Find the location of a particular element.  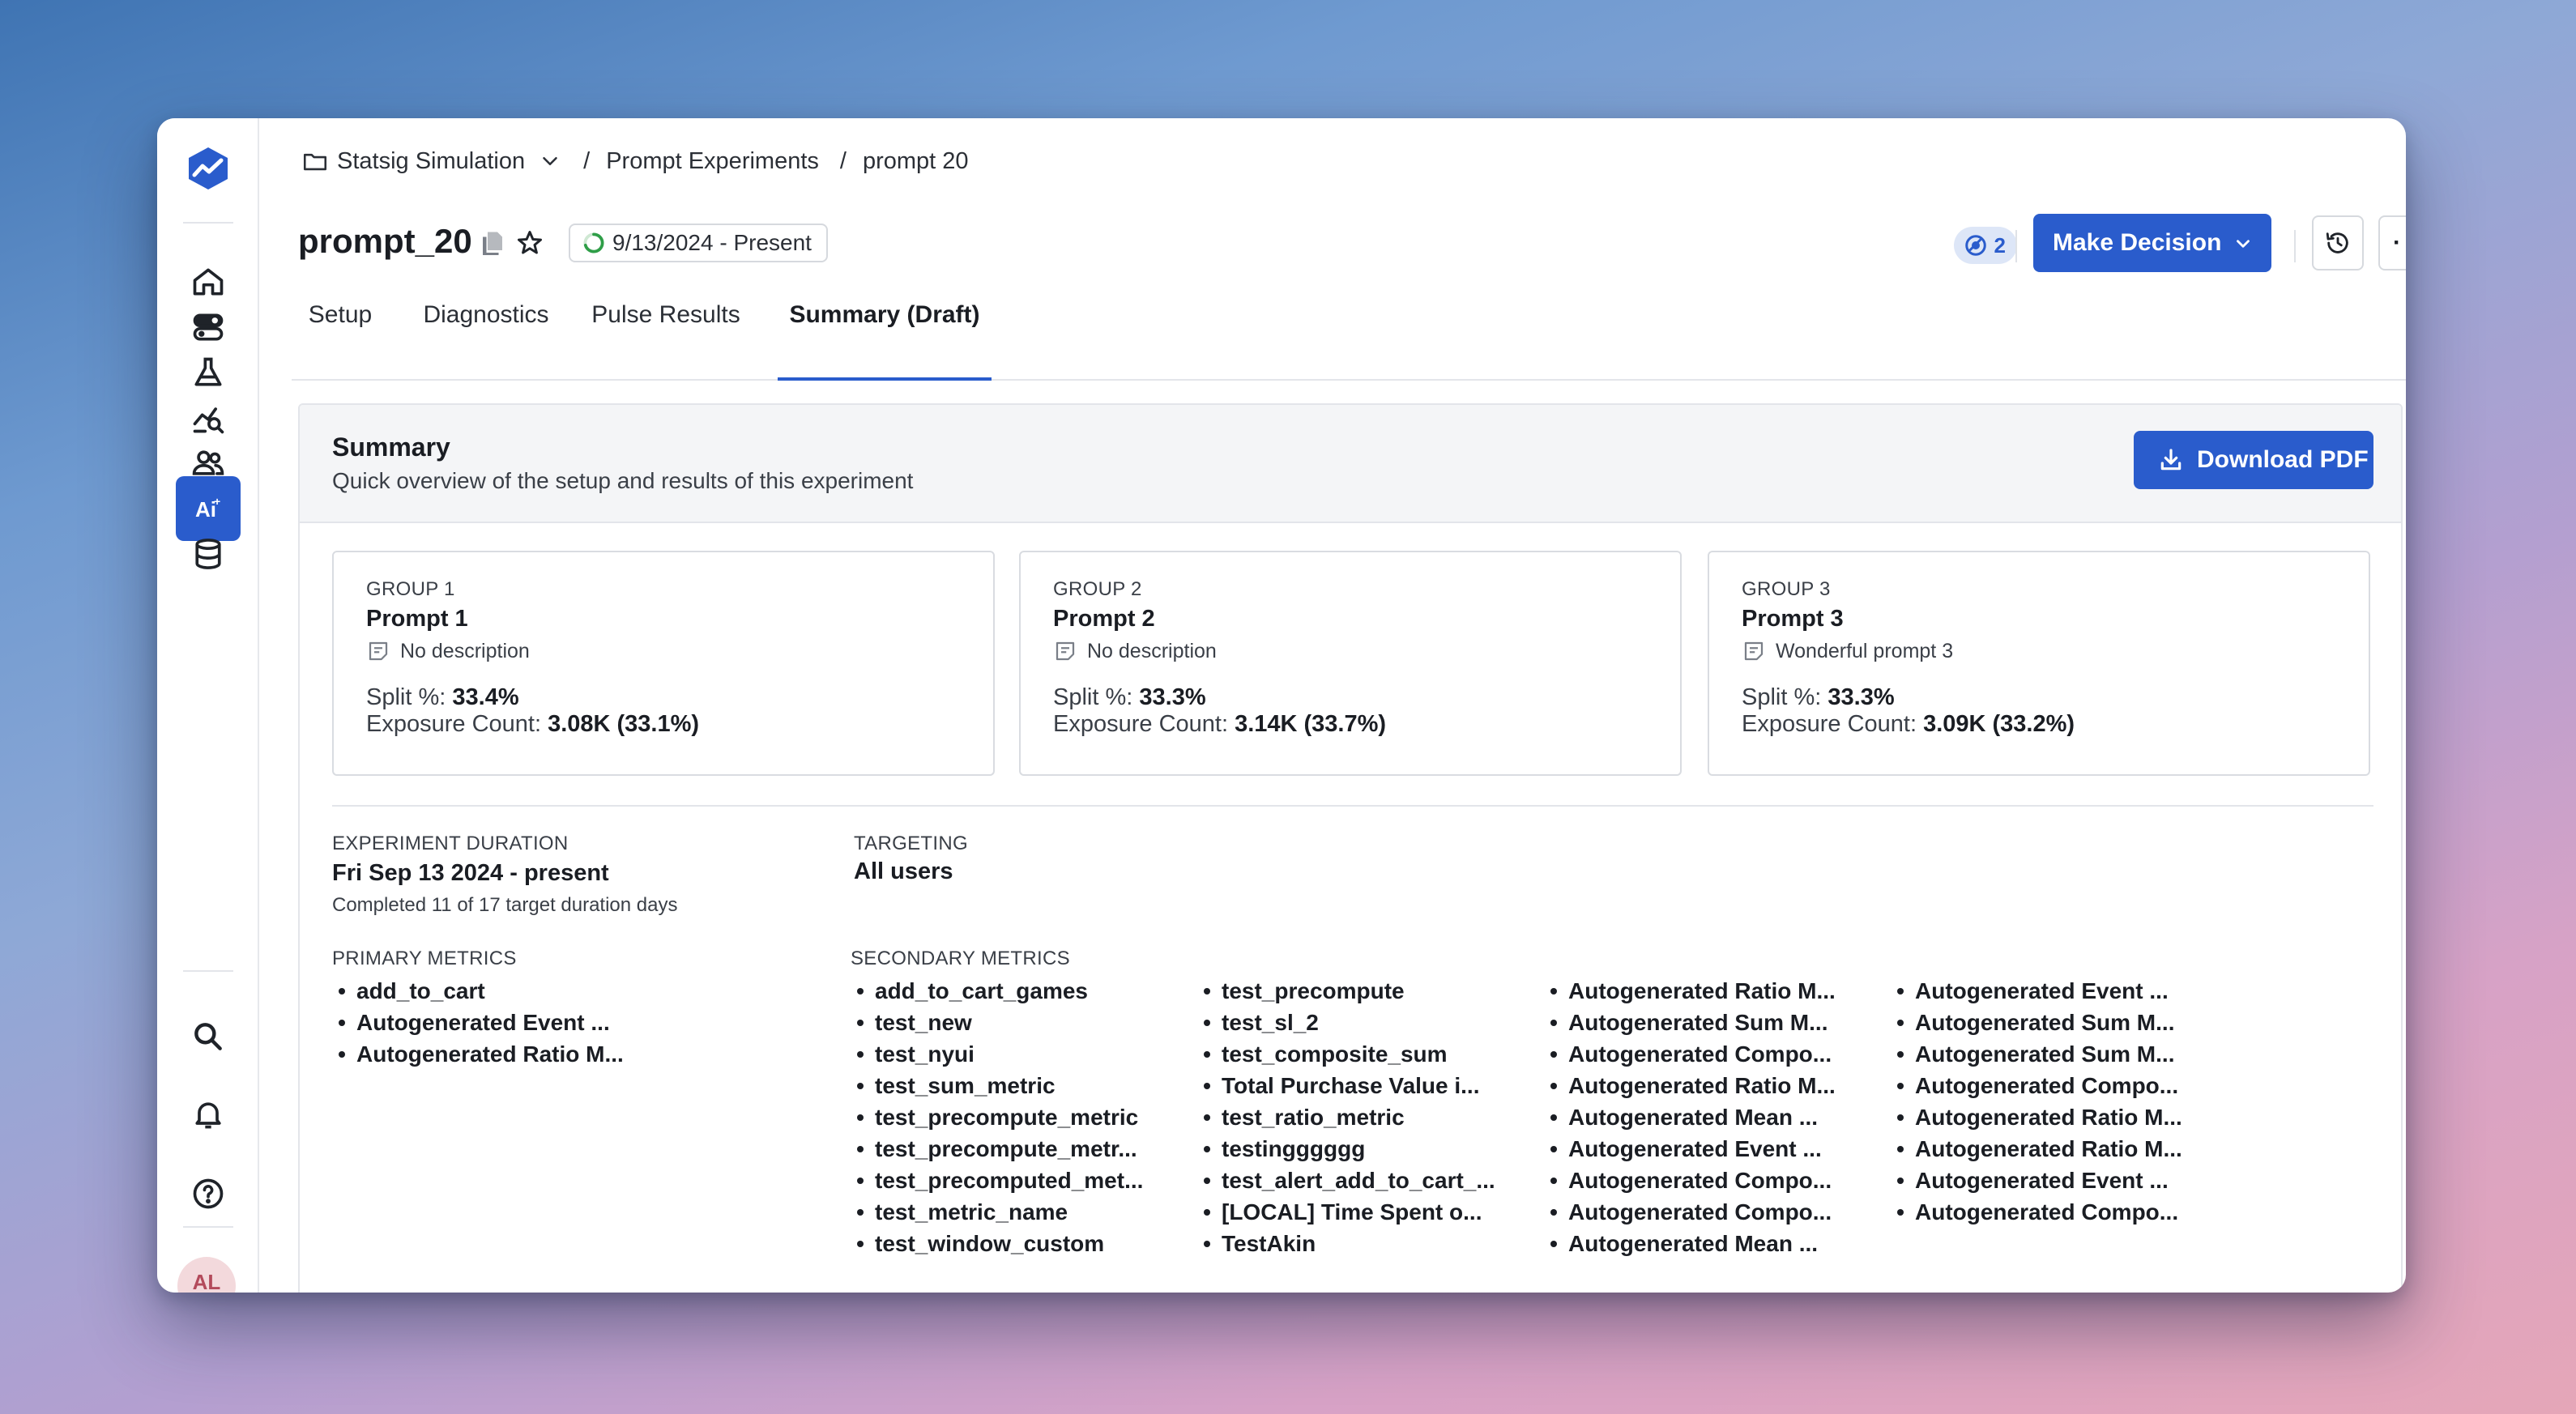

more-options-button: · is located at coordinates (2392, 242).